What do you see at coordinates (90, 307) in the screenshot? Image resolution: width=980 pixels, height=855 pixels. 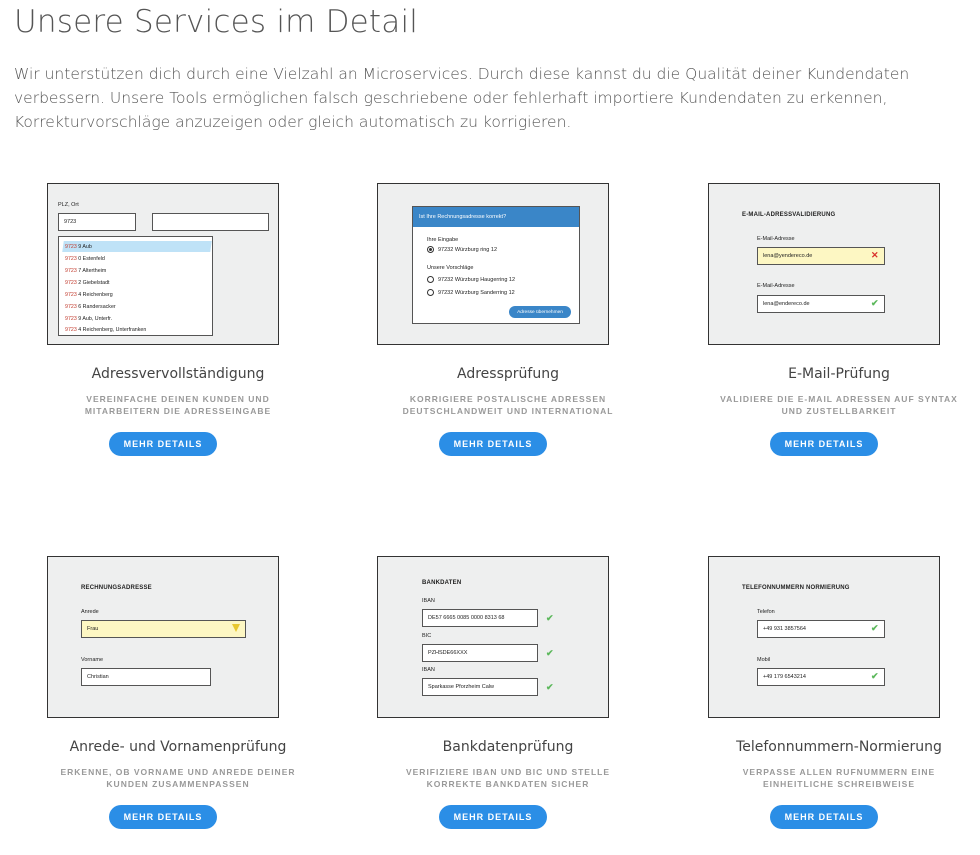 I see `dropdown-item: 9723 6 Randersacker` at bounding box center [90, 307].